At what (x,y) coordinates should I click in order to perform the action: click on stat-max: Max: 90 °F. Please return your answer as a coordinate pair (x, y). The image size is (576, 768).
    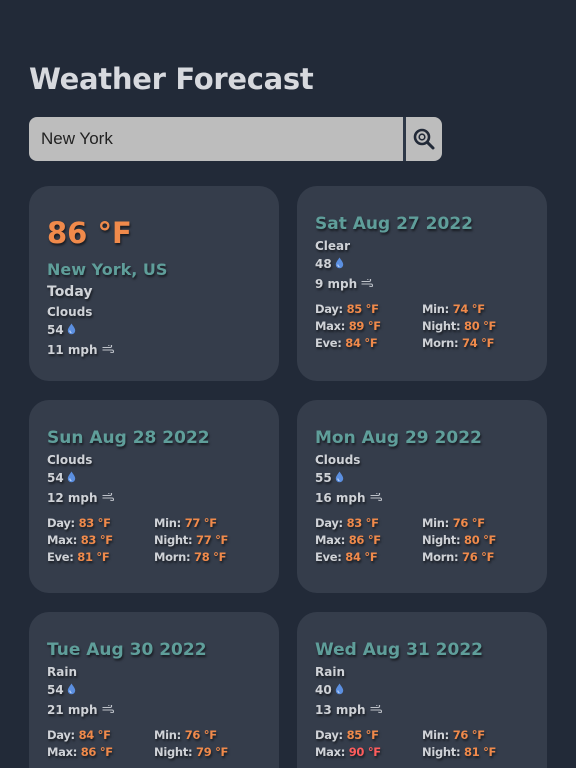
    Looking at the image, I should click on (348, 752).